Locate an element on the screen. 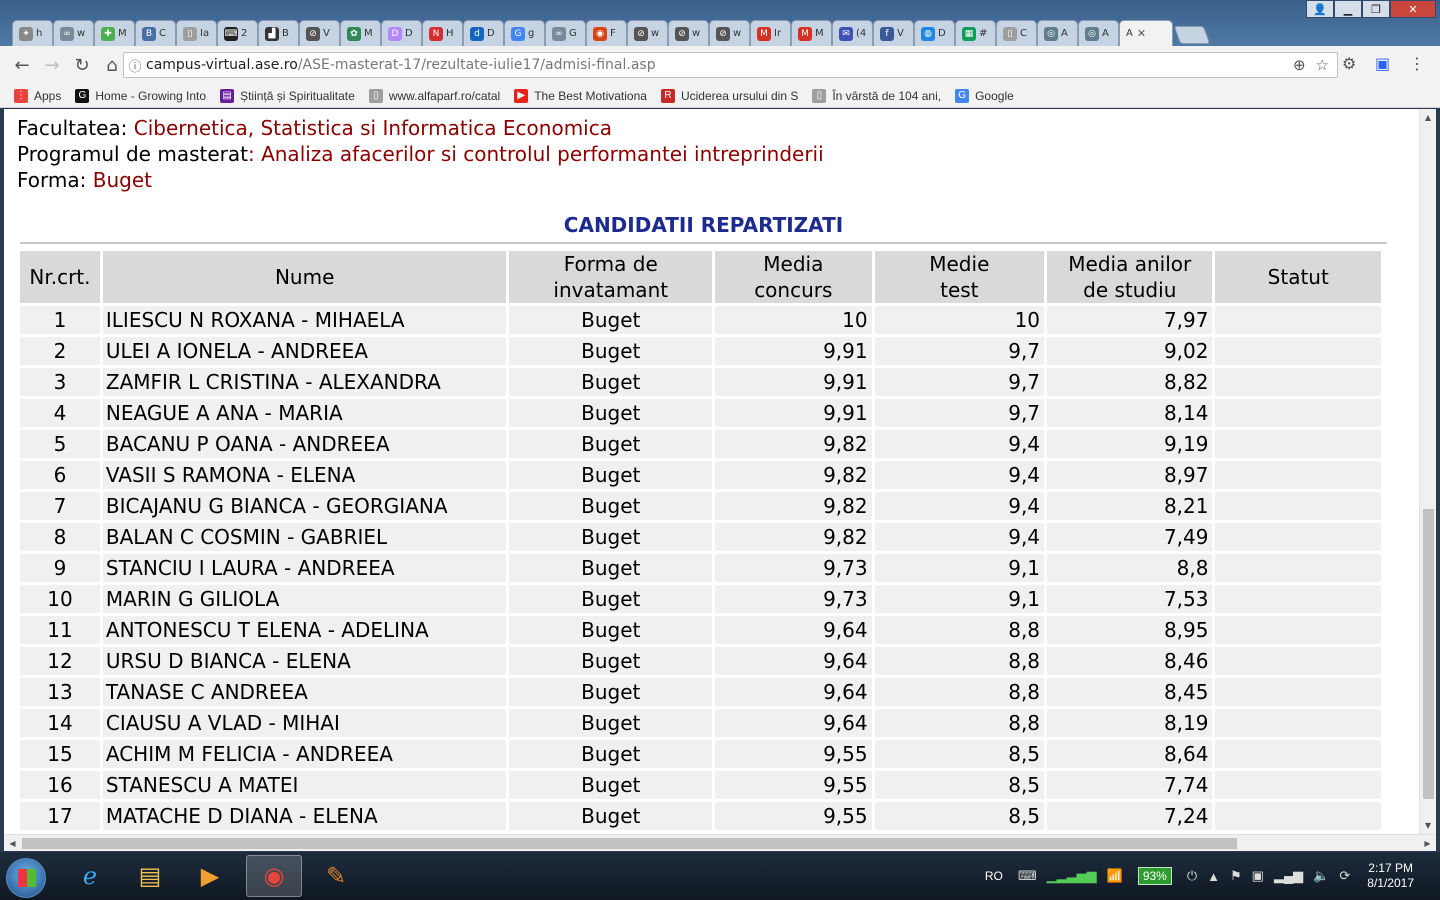  tray-expand-icon: ▲ is located at coordinates (1213, 876).